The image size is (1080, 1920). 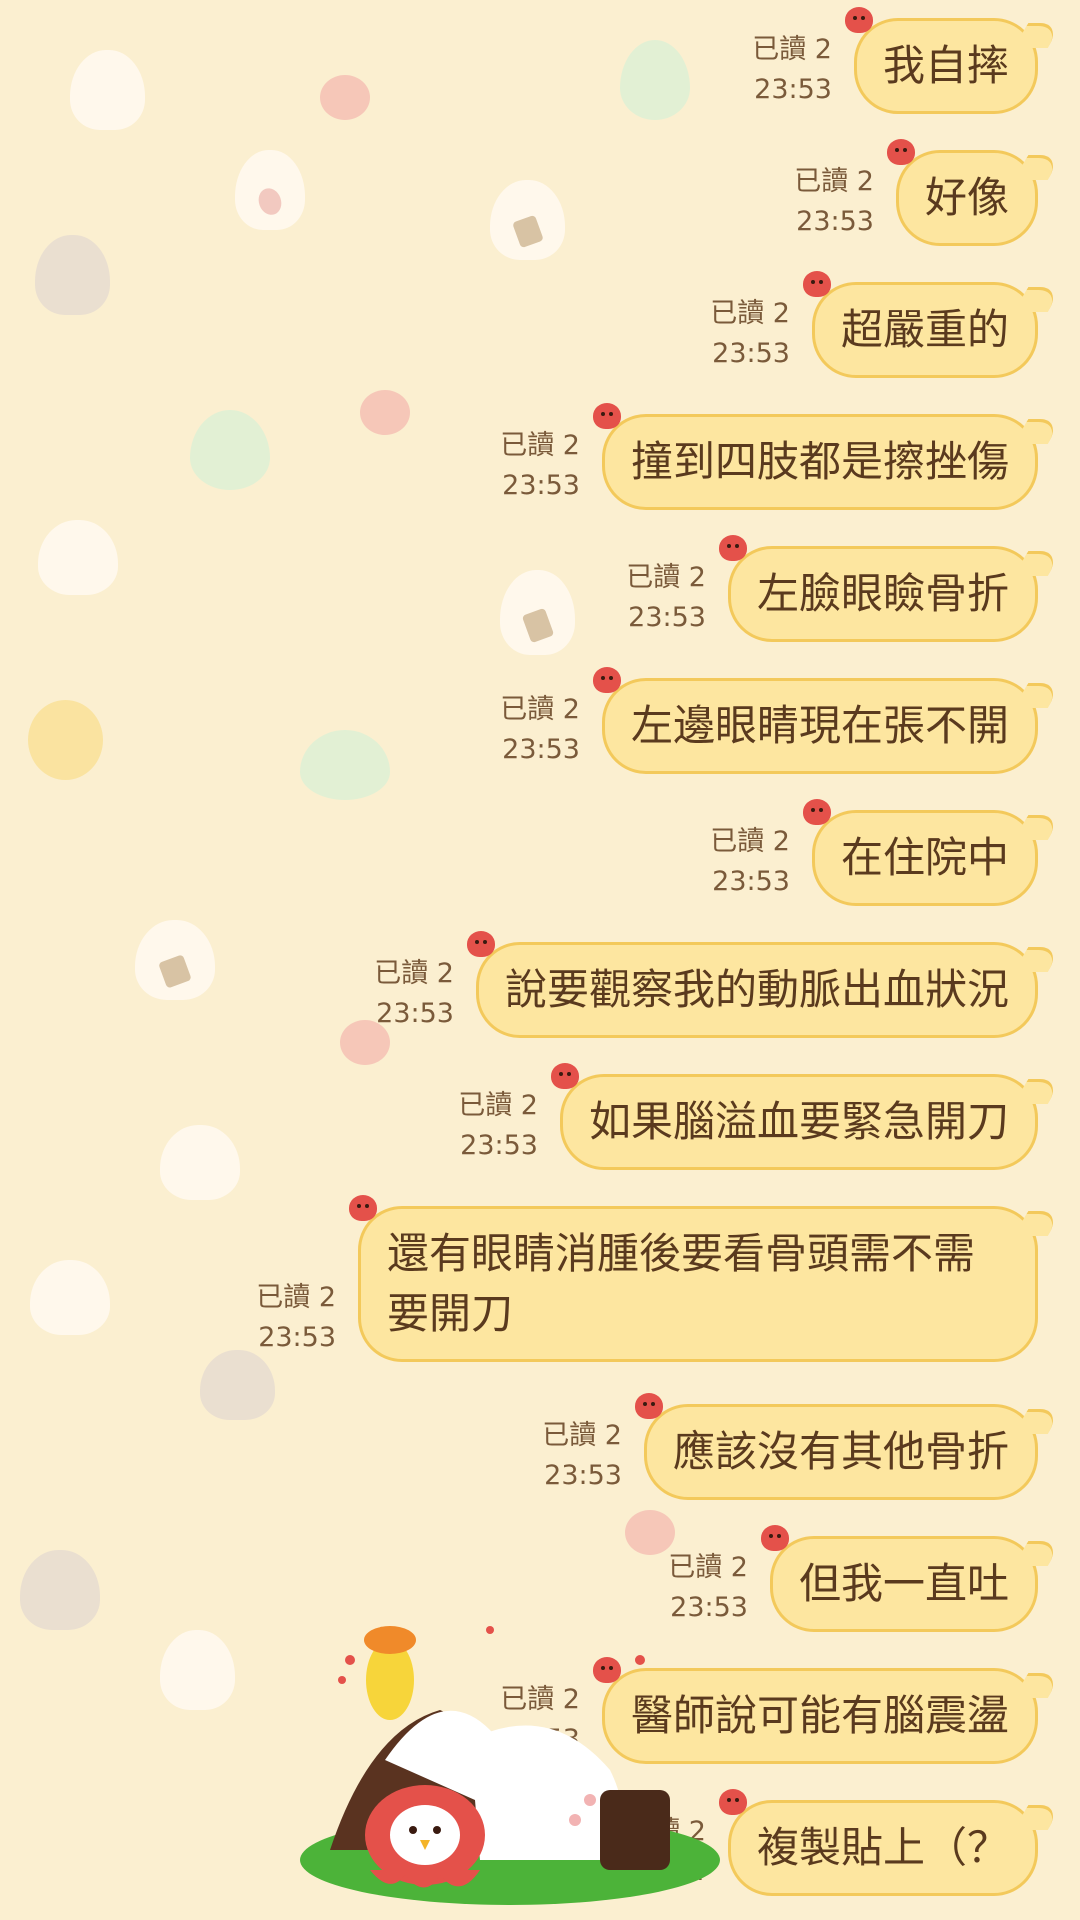 I want to click on message-bubble: 還有眼睛消腫後要看骨頭需不需要開刀, so click(x=706, y=1278).